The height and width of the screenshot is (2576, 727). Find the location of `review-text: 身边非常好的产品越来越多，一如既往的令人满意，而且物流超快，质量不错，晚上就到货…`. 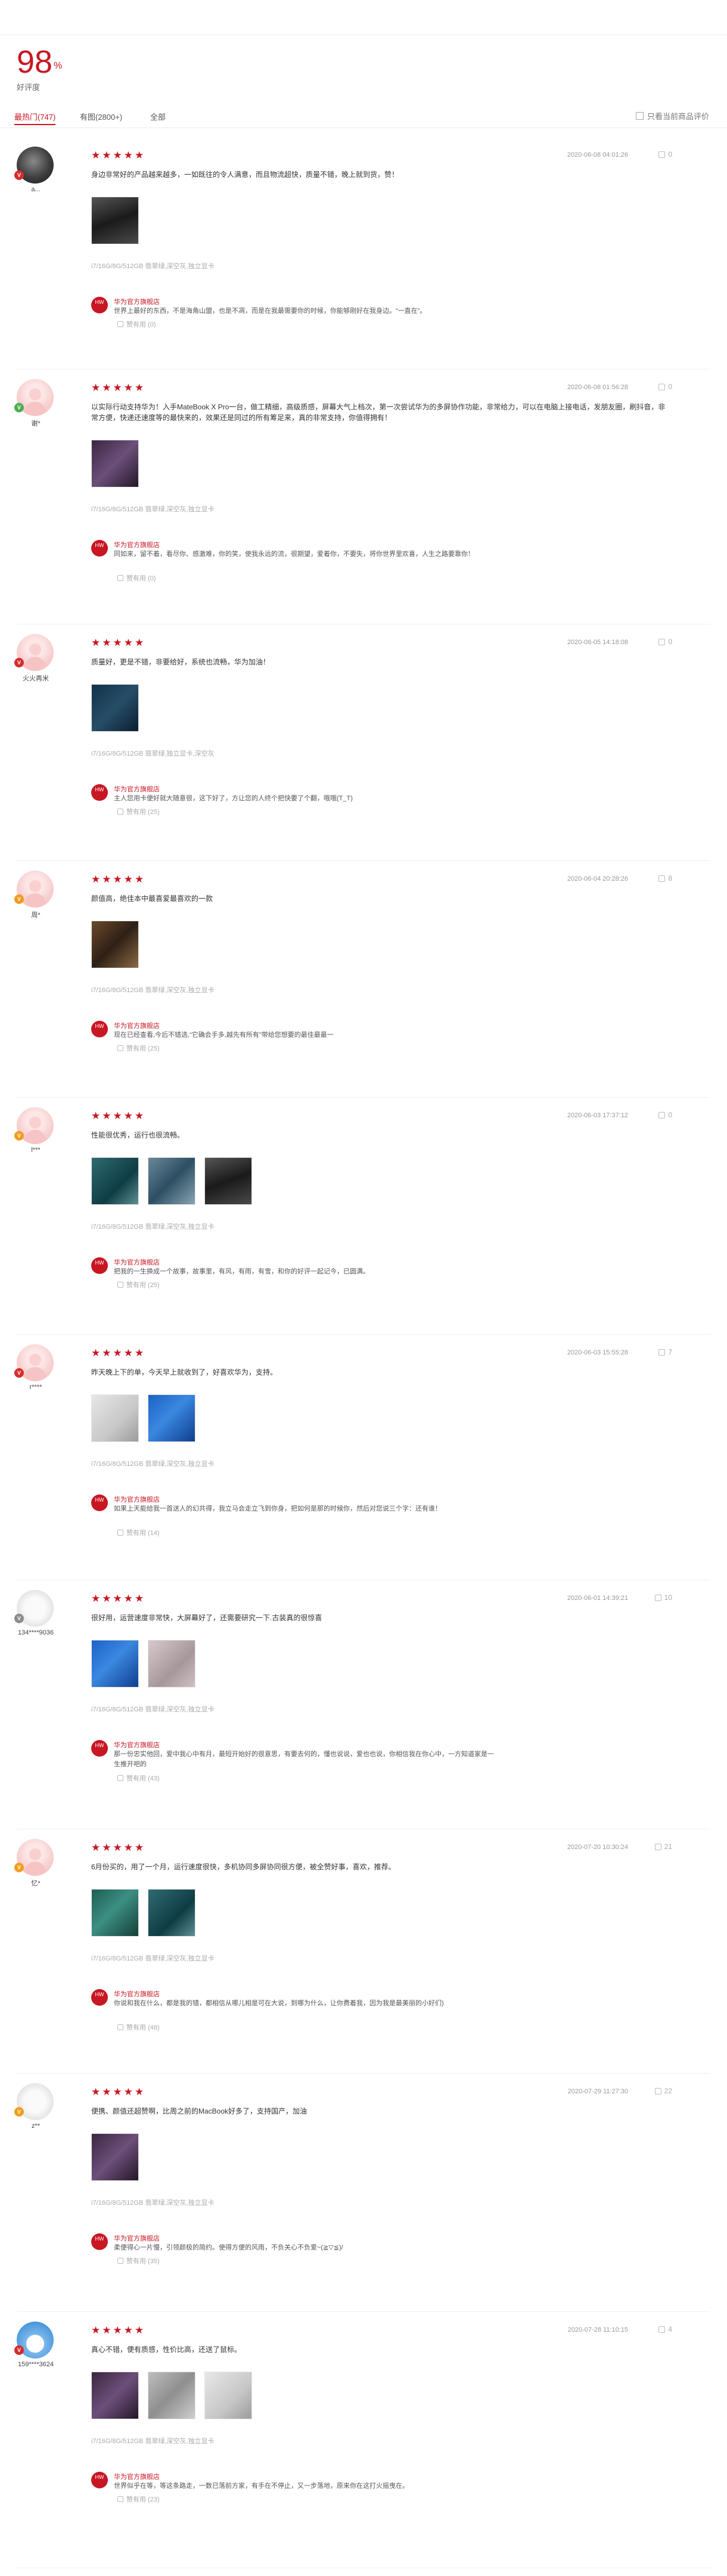

review-text: 身边非常好的产品越来越多，一如既往的令人满意，而且物流超快，质量不错，晚上就到货… is located at coordinates (245, 174).